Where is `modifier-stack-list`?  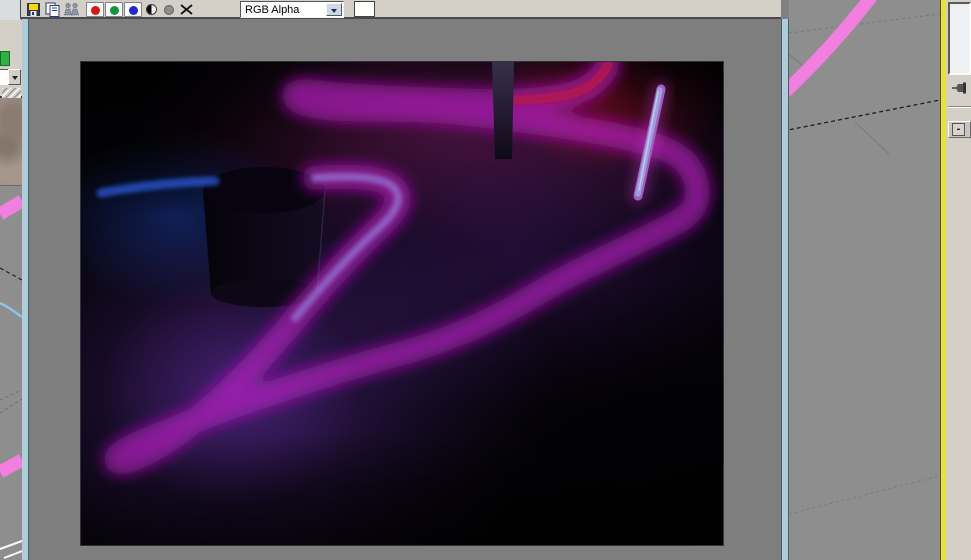
modifier-stack-list is located at coordinates (959, 38).